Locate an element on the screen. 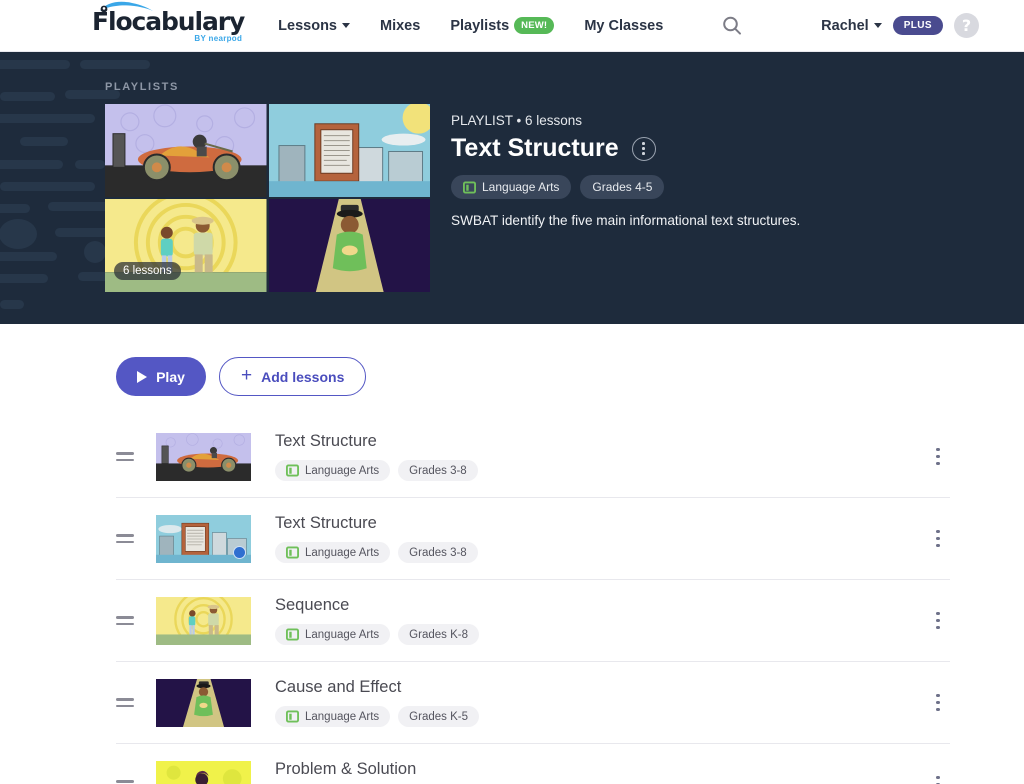 This screenshot has height=784, width=1024. nav-item-my-classes-label: My Classes is located at coordinates (624, 25).